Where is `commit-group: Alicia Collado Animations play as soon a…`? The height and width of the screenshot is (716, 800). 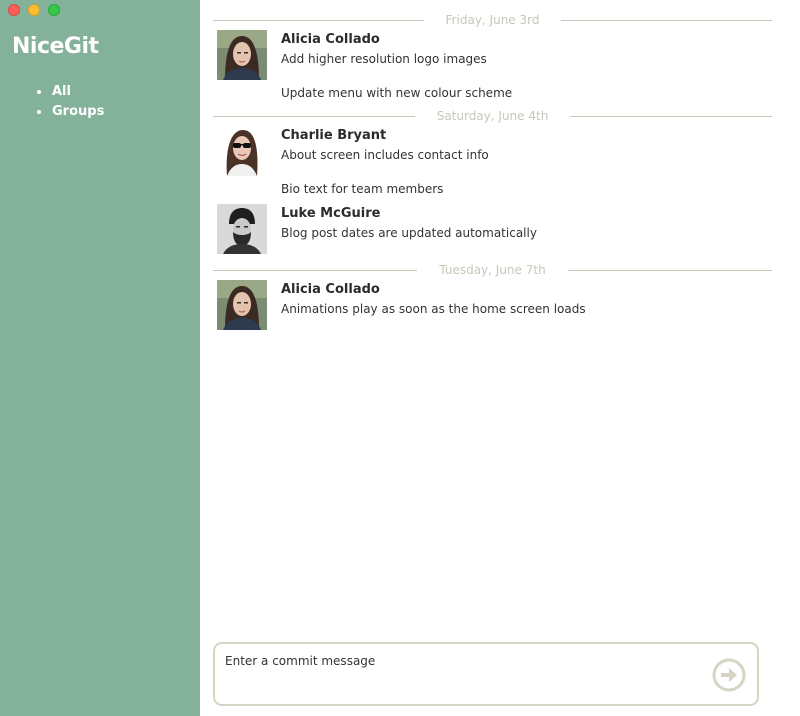
commit-group: Alicia Collado Animations play as soon a… is located at coordinates (492, 305).